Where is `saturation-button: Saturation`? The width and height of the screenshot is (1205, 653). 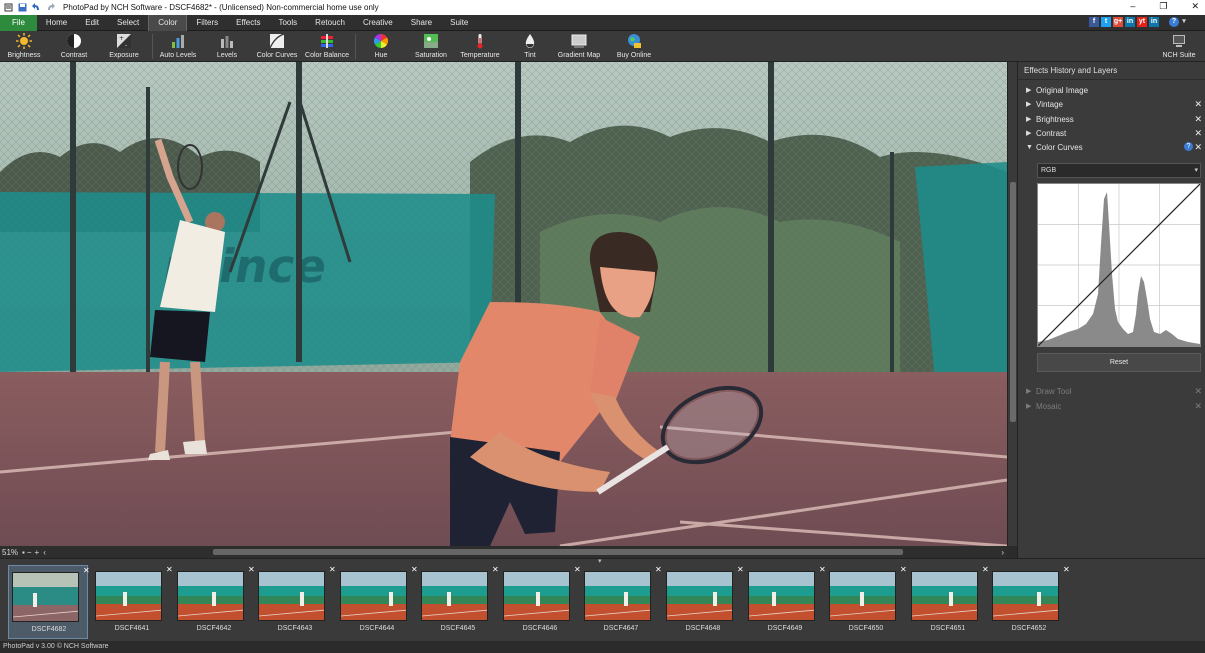
saturation-button: Saturation is located at coordinates (431, 46).